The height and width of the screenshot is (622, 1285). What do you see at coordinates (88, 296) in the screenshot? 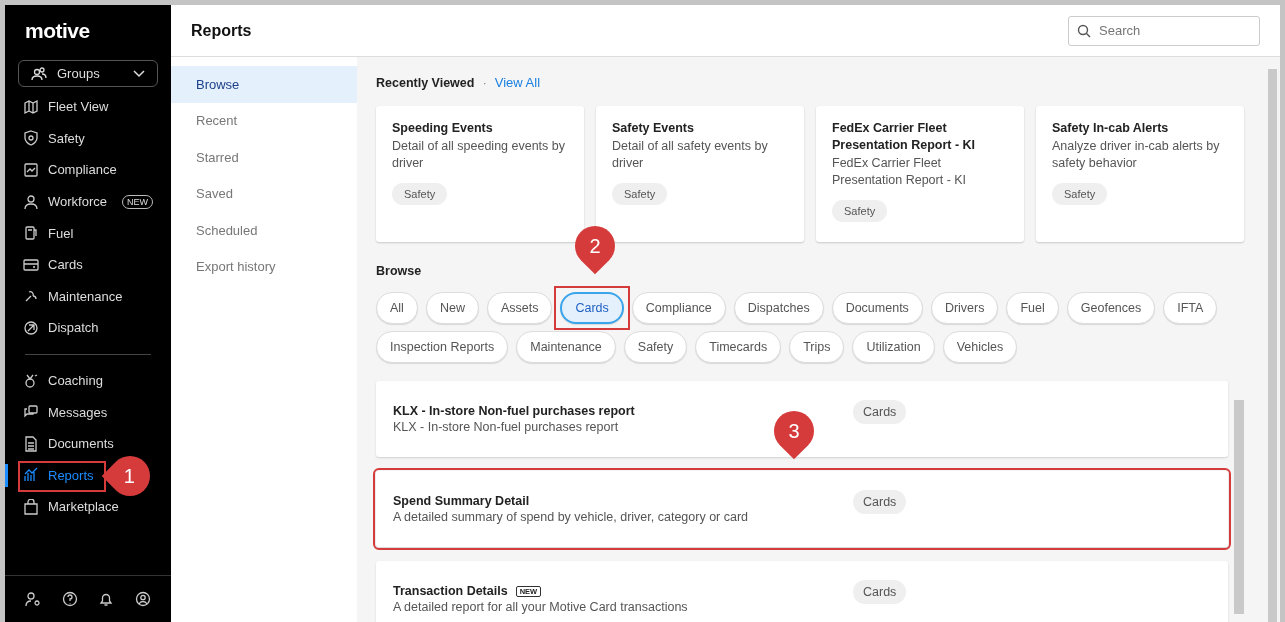
I see `nav-item: Maintenance` at bounding box center [88, 296].